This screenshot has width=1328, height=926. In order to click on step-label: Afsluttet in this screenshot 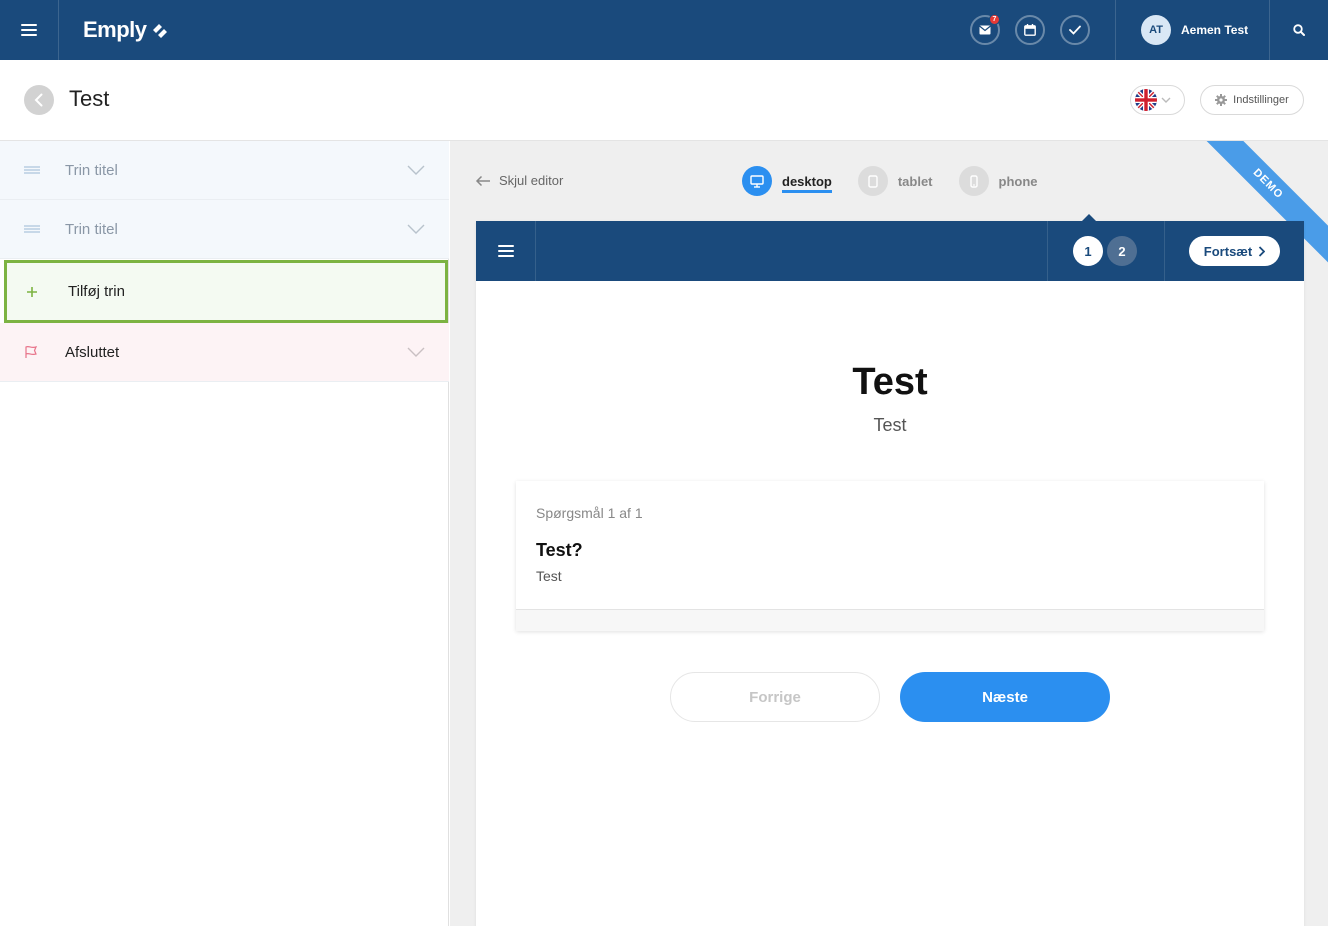, I will do `click(92, 352)`.